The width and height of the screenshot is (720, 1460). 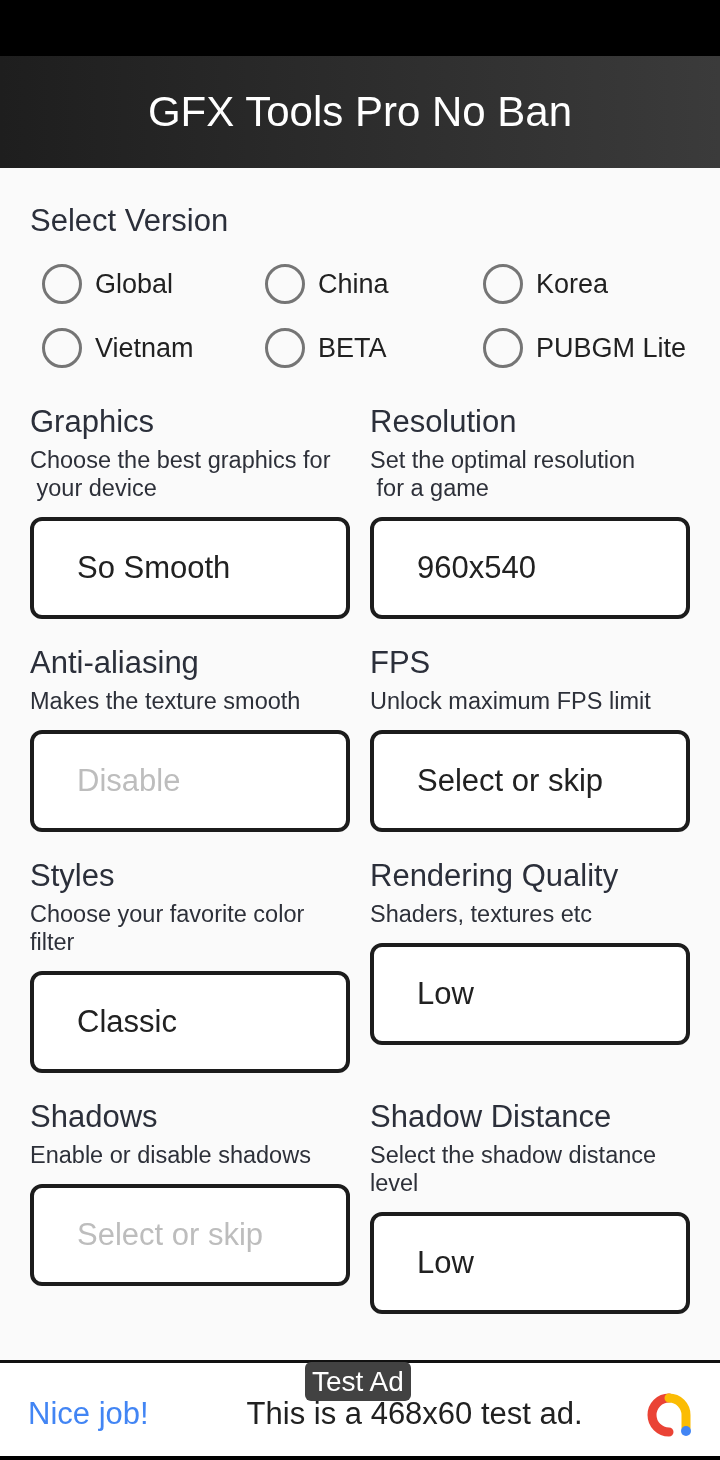 What do you see at coordinates (510, 701) in the screenshot?
I see `setting-description: Unlock maximum FPS limit` at bounding box center [510, 701].